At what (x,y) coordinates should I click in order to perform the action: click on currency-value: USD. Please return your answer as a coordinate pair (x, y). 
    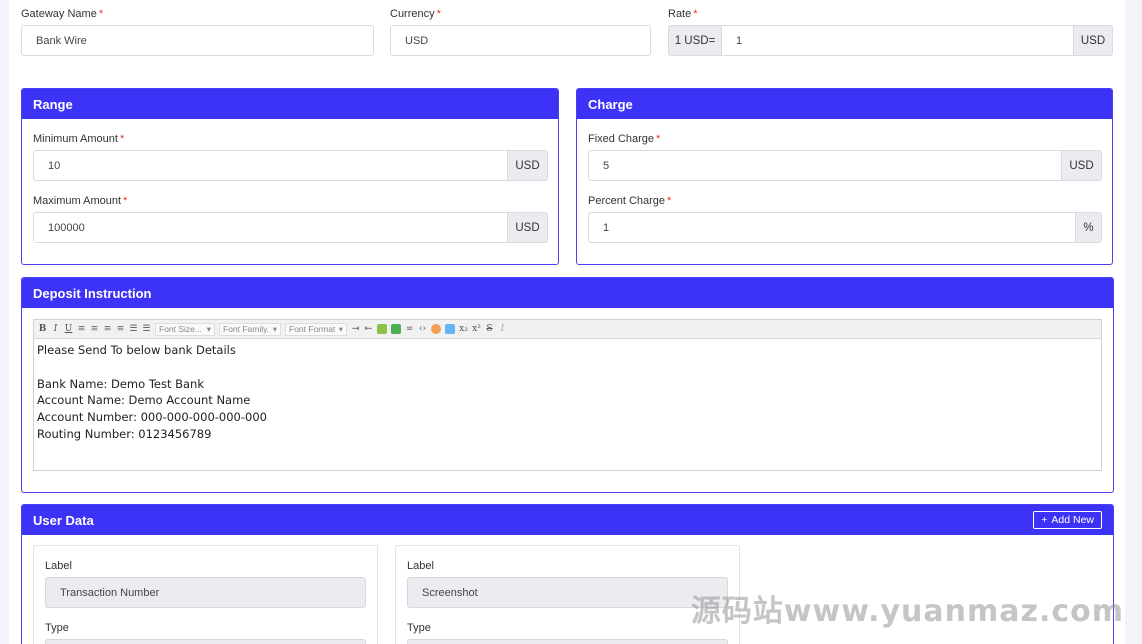
    Looking at the image, I should click on (417, 40).